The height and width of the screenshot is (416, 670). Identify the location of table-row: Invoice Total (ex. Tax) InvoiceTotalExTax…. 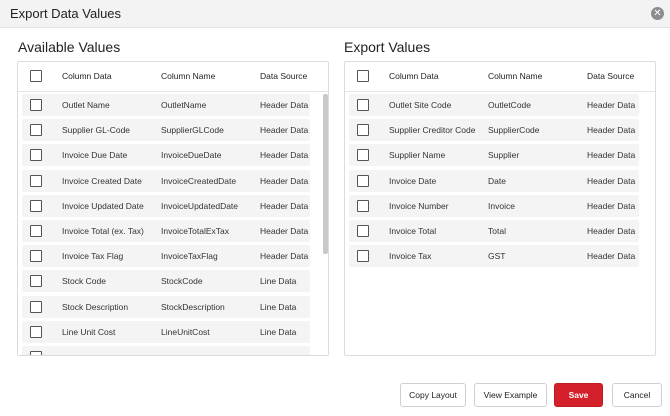
(166, 231).